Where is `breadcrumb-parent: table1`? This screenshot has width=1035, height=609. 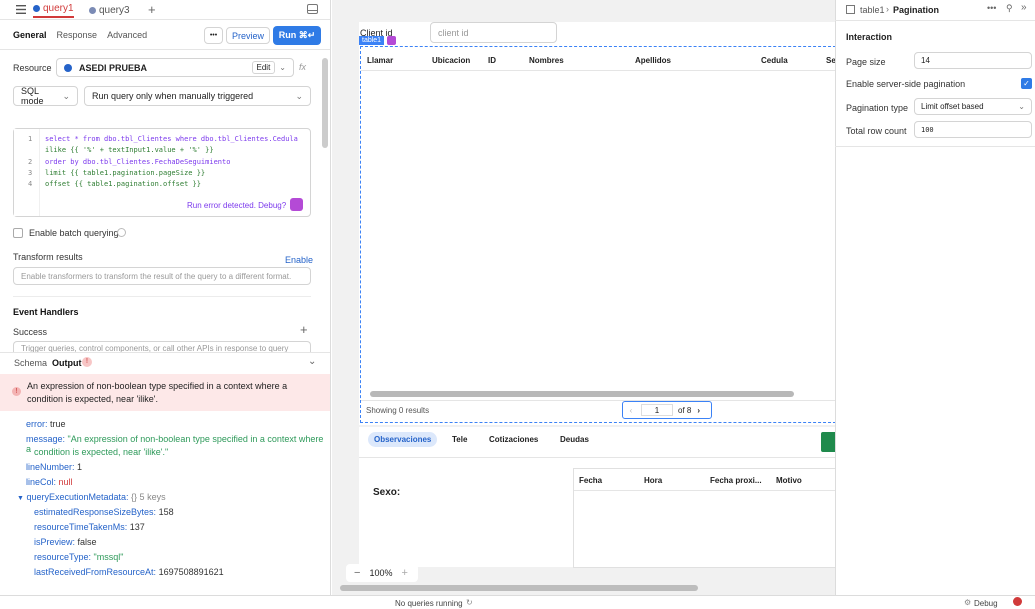 breadcrumb-parent: table1 is located at coordinates (872, 10).